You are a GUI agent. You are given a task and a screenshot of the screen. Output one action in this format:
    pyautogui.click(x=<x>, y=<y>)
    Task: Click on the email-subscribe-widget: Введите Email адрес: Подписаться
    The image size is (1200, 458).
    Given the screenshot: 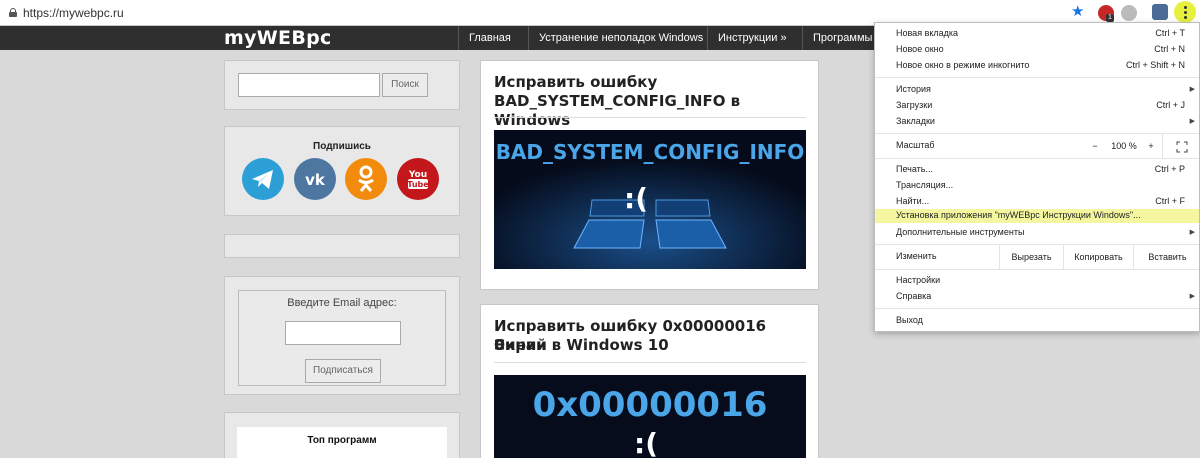 What is the action you would take?
    pyautogui.click(x=342, y=335)
    